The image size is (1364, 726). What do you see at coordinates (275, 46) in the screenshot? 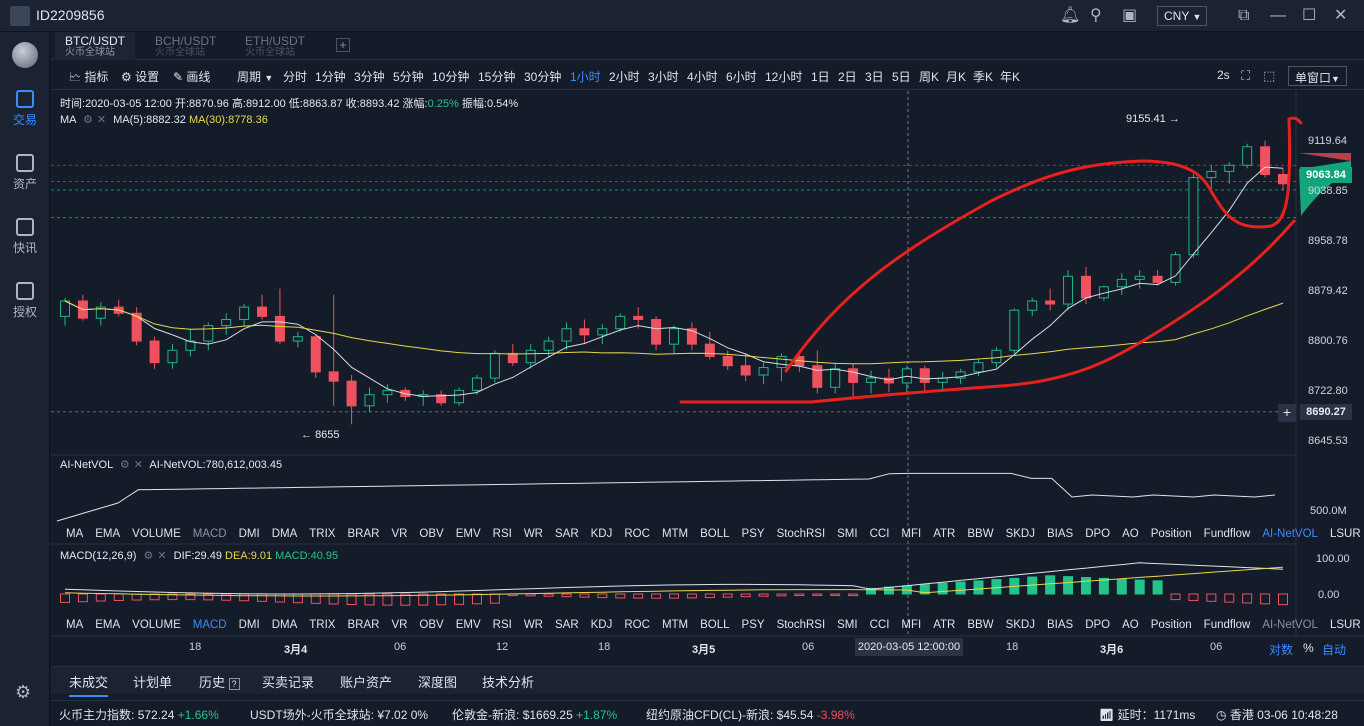
I see `tab-eth-usdt: ETH/USDT 火币全球站` at bounding box center [275, 46].